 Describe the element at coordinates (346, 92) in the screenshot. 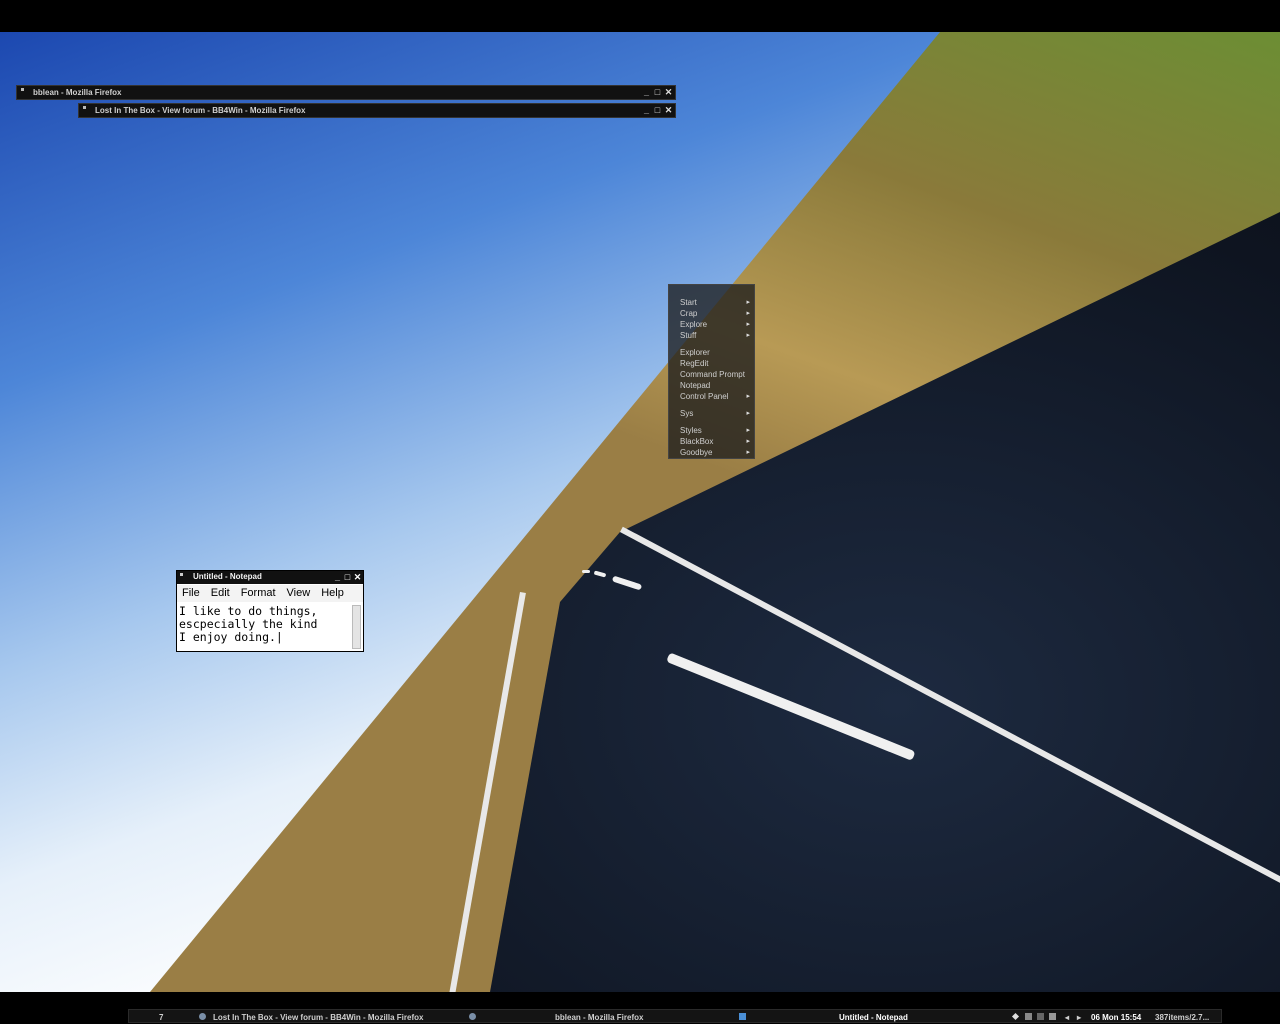

I see `firefox-window-bblean: bblean - Mozilla Firefox _ □ ✕` at that location.